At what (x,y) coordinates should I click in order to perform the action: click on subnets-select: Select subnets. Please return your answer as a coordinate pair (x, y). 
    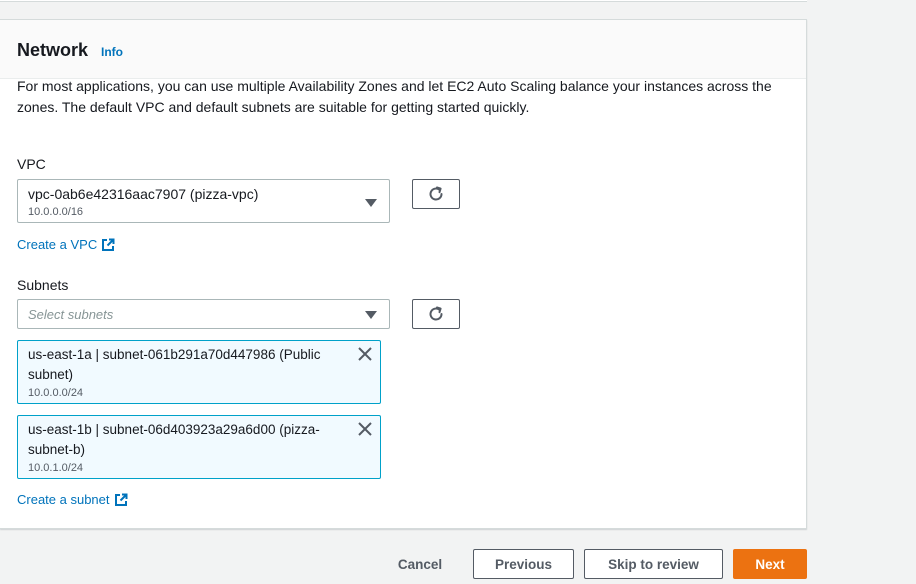
    Looking at the image, I should click on (203, 314).